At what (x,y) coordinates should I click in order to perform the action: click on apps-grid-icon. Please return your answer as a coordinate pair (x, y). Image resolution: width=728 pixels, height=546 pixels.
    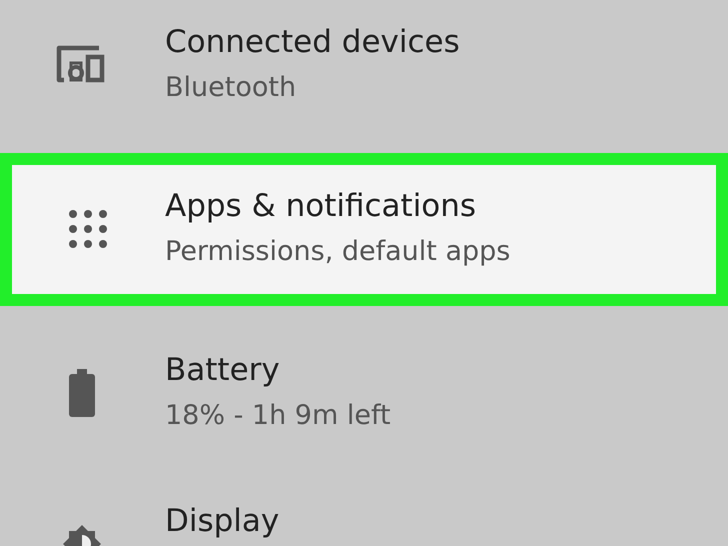
    Looking at the image, I should click on (87, 229).